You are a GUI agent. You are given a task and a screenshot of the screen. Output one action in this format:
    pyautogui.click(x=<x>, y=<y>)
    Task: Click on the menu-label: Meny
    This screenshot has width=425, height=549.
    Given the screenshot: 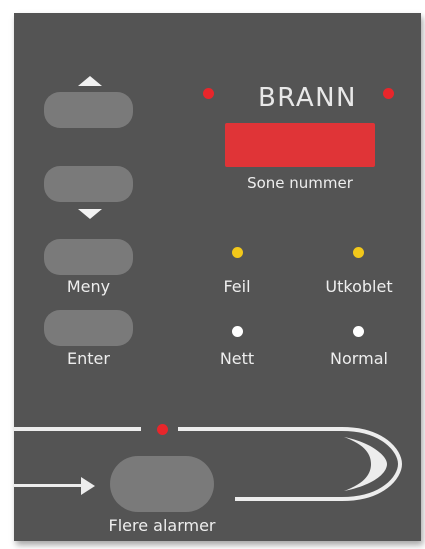 What is the action you would take?
    pyautogui.click(x=88, y=286)
    